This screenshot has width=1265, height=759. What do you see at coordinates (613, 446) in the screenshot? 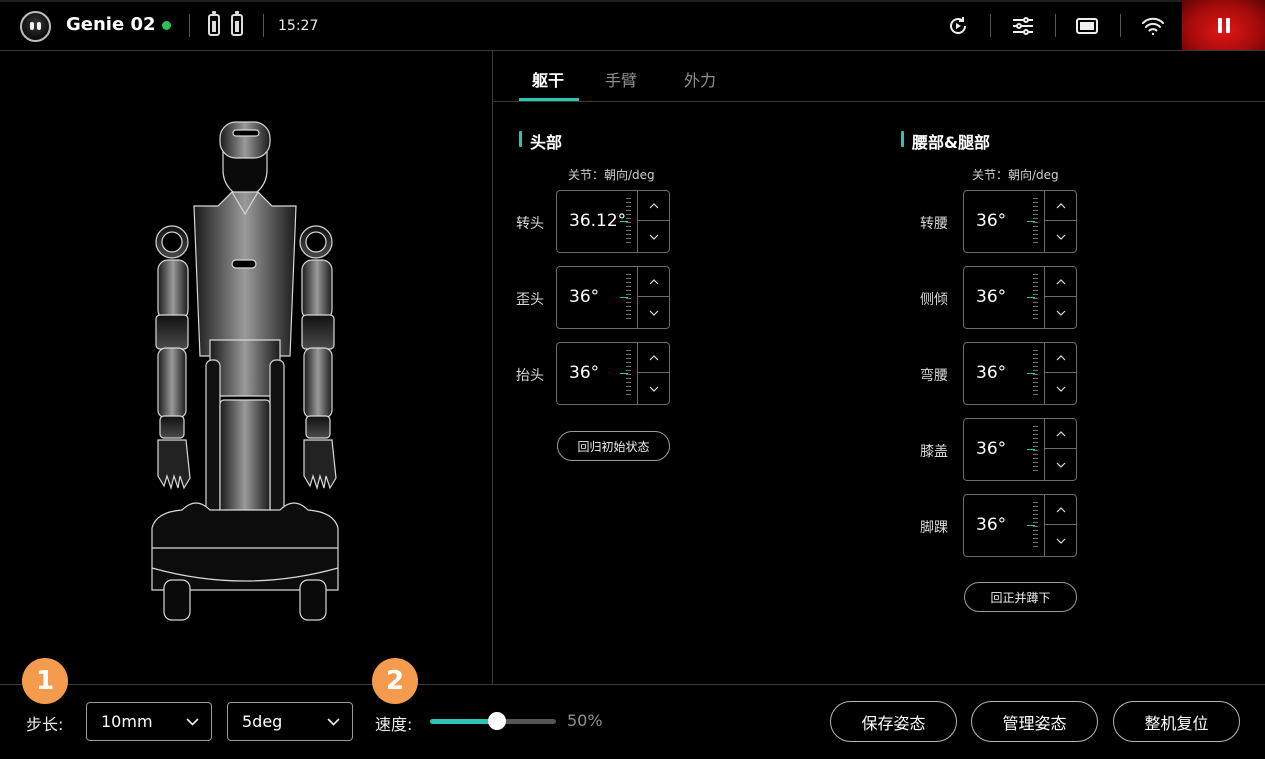
I see `head-reset-button: 回归初始状态` at bounding box center [613, 446].